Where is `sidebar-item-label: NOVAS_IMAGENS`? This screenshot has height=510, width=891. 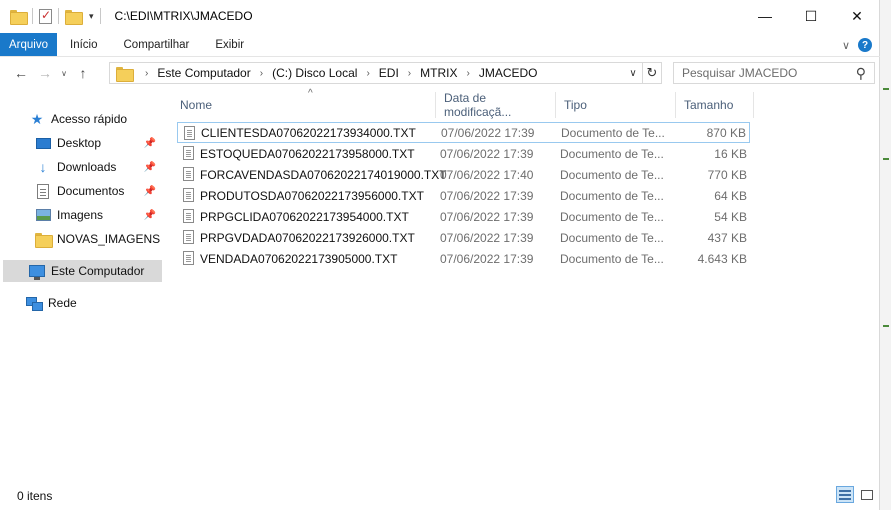 sidebar-item-label: NOVAS_IMAGENS is located at coordinates (109, 239).